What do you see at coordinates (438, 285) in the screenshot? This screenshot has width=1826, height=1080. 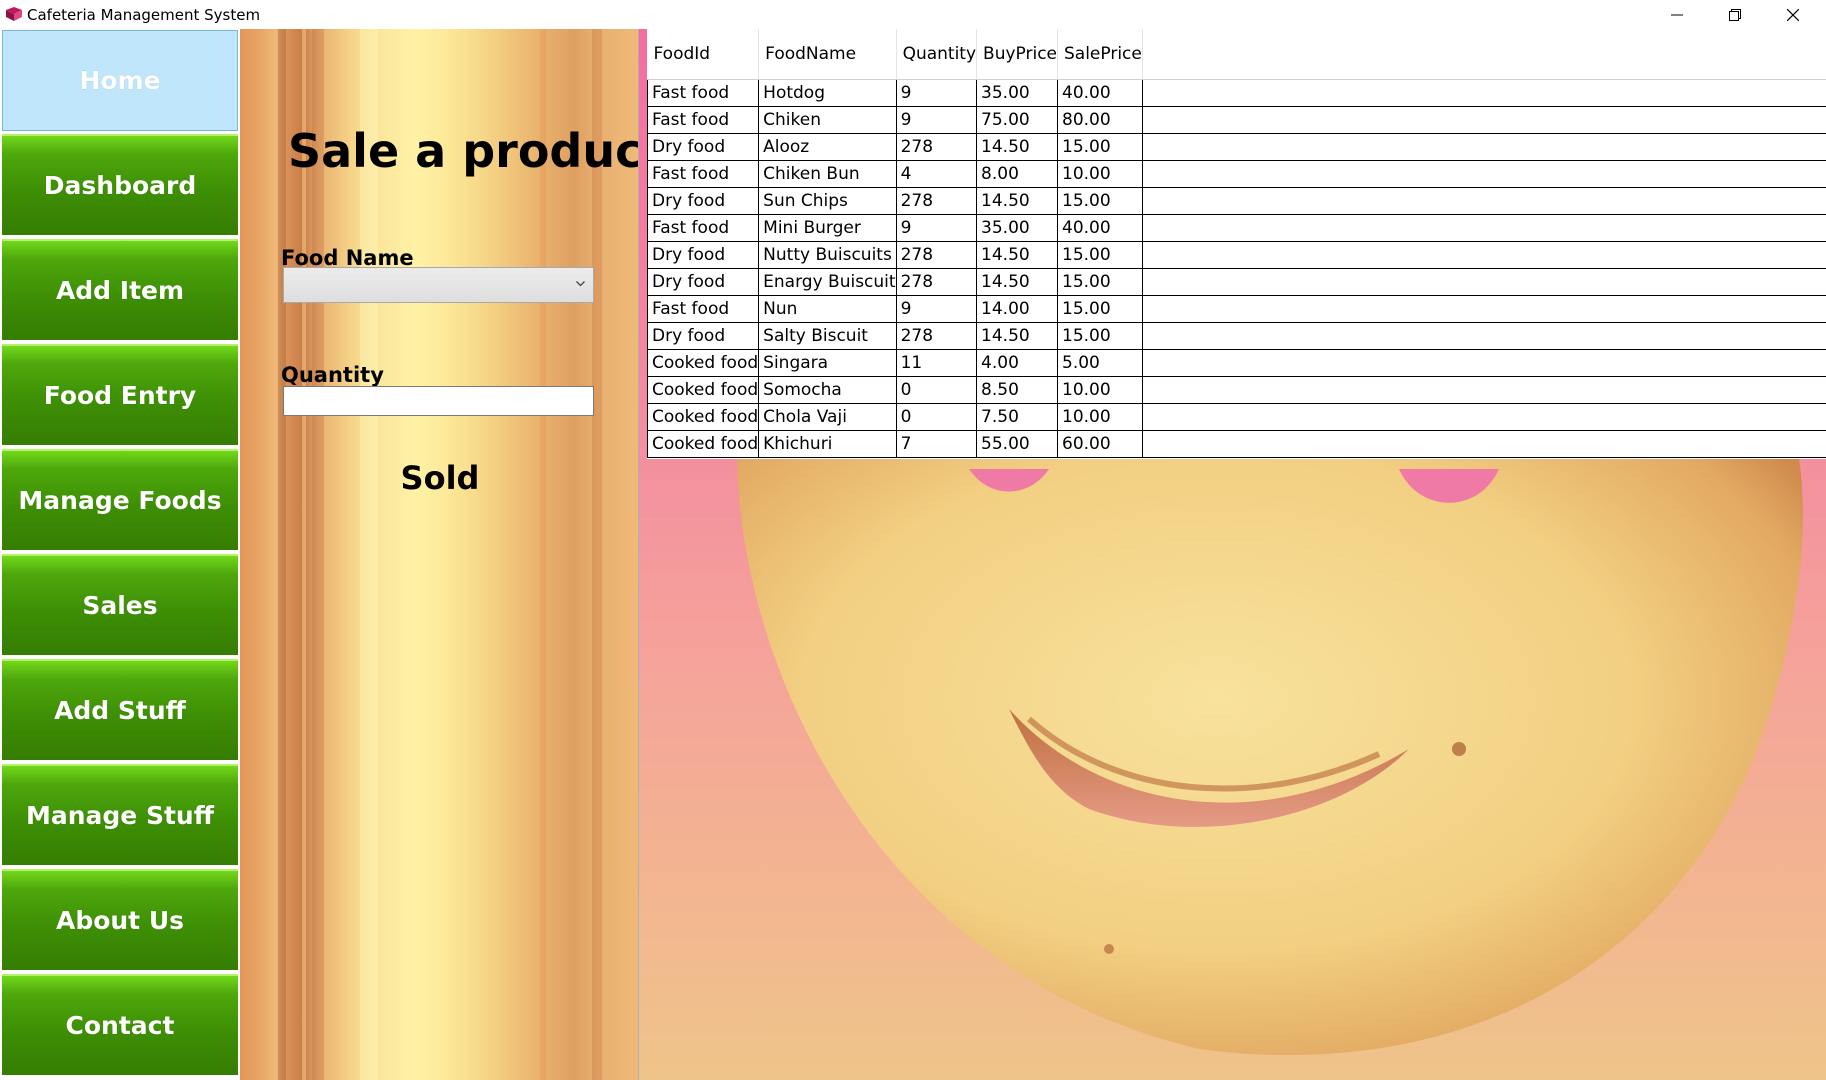 I see `food-name-dropdown` at bounding box center [438, 285].